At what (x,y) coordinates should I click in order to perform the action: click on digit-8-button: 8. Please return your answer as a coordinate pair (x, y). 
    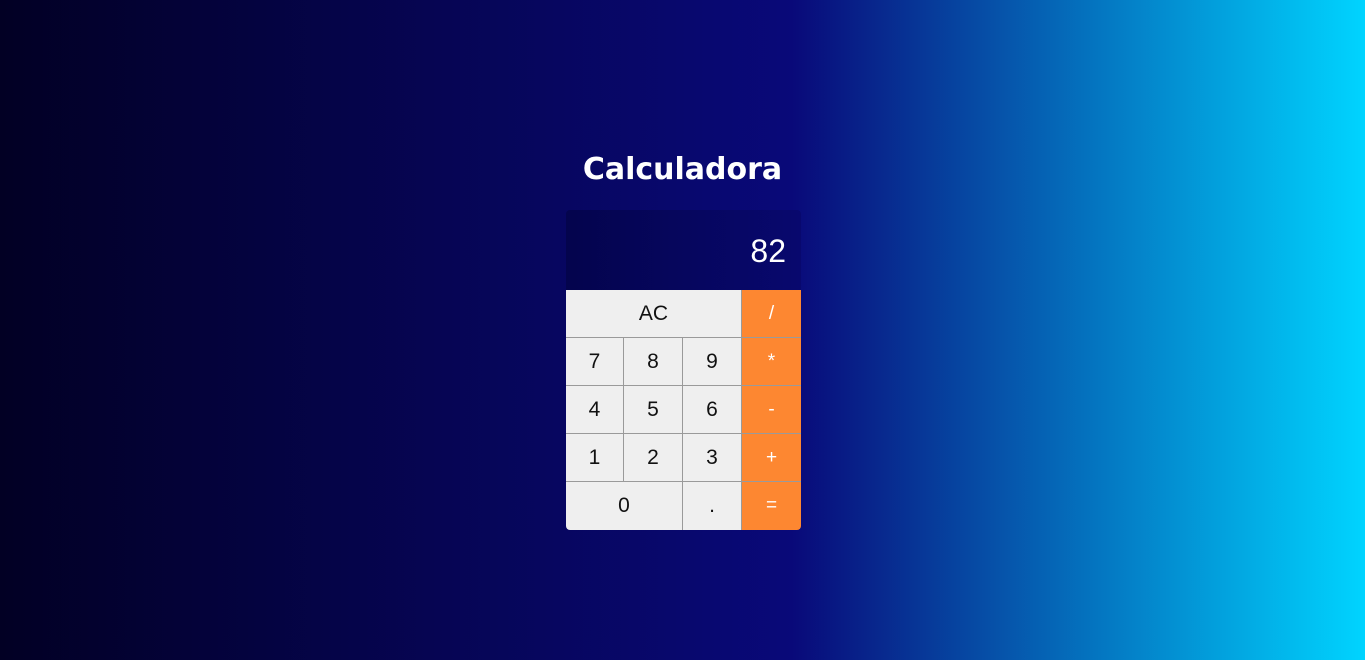
    Looking at the image, I should click on (653, 362).